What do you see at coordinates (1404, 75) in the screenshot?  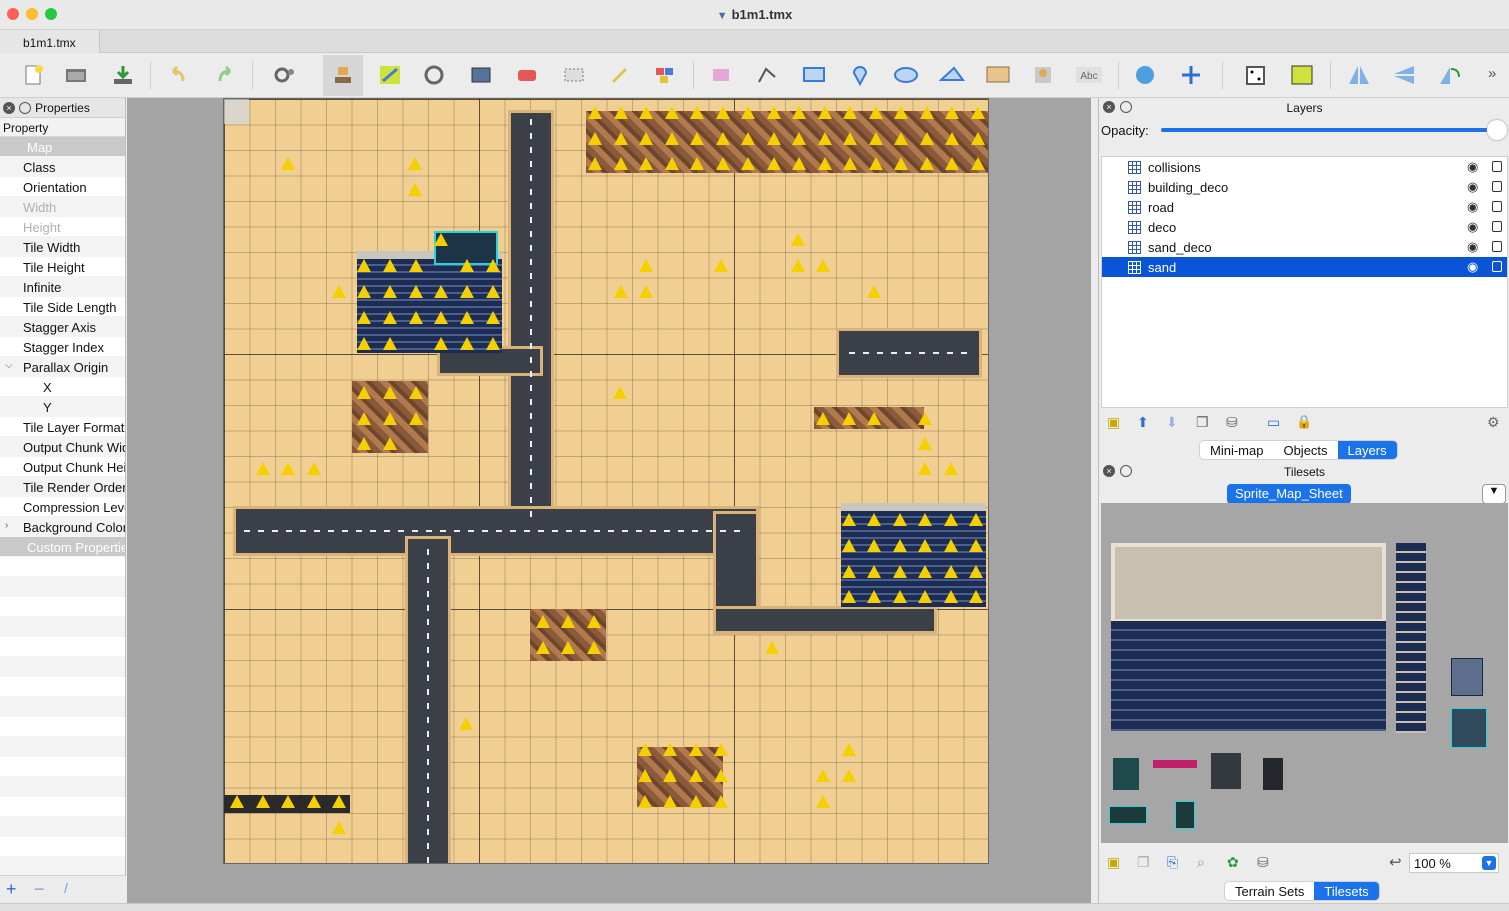 I see `flip-vertical-icon` at bounding box center [1404, 75].